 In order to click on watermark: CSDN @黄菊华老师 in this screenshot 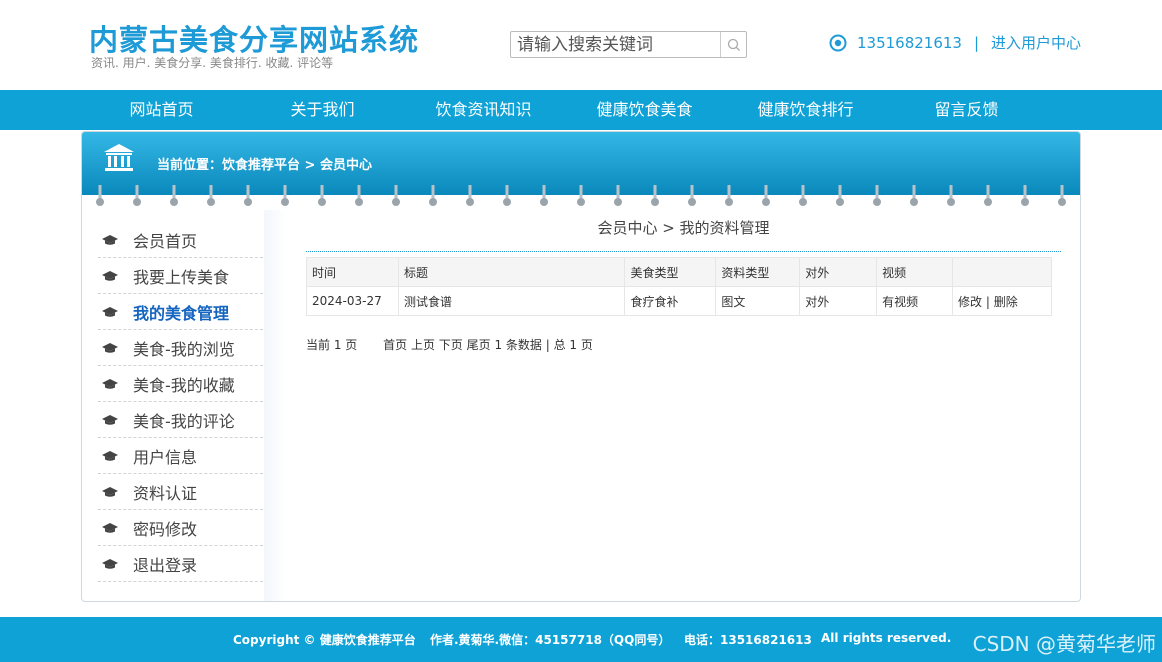, I will do `click(1064, 644)`.